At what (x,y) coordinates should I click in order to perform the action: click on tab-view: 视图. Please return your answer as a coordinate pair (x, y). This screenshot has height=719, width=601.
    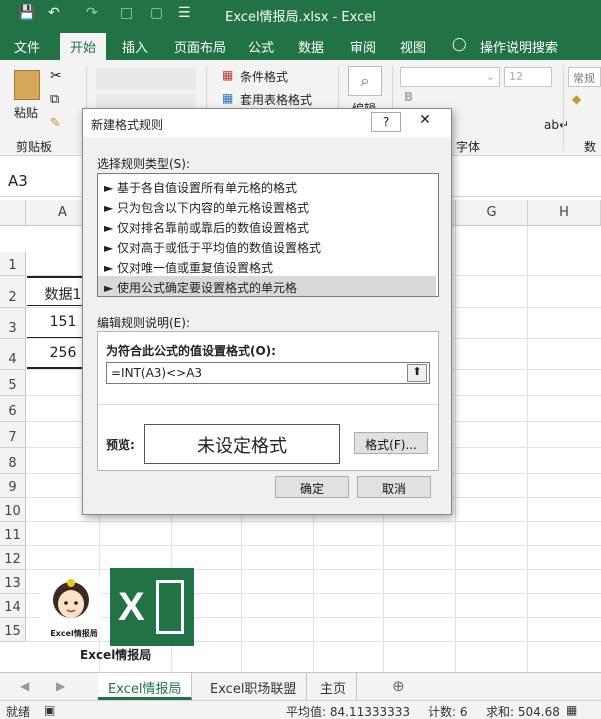
    Looking at the image, I should click on (413, 46).